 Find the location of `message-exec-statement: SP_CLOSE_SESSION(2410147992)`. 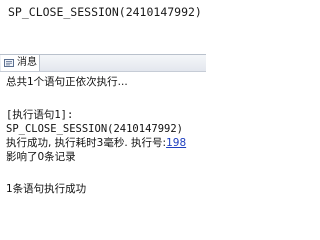

message-exec-statement: SP_CLOSE_SESSION(2410147992) is located at coordinates (95, 129).